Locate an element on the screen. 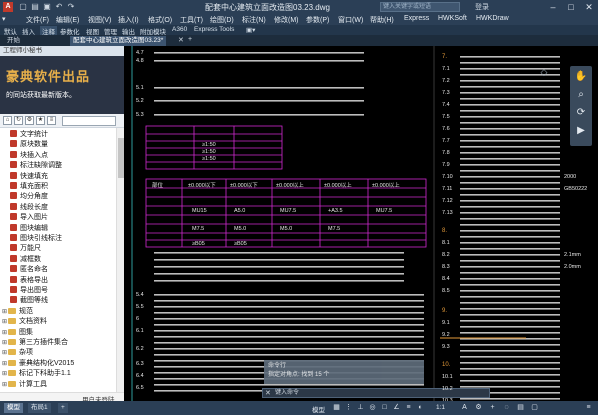  tree-tool-item: 原块数量 is located at coordinates (29, 145).